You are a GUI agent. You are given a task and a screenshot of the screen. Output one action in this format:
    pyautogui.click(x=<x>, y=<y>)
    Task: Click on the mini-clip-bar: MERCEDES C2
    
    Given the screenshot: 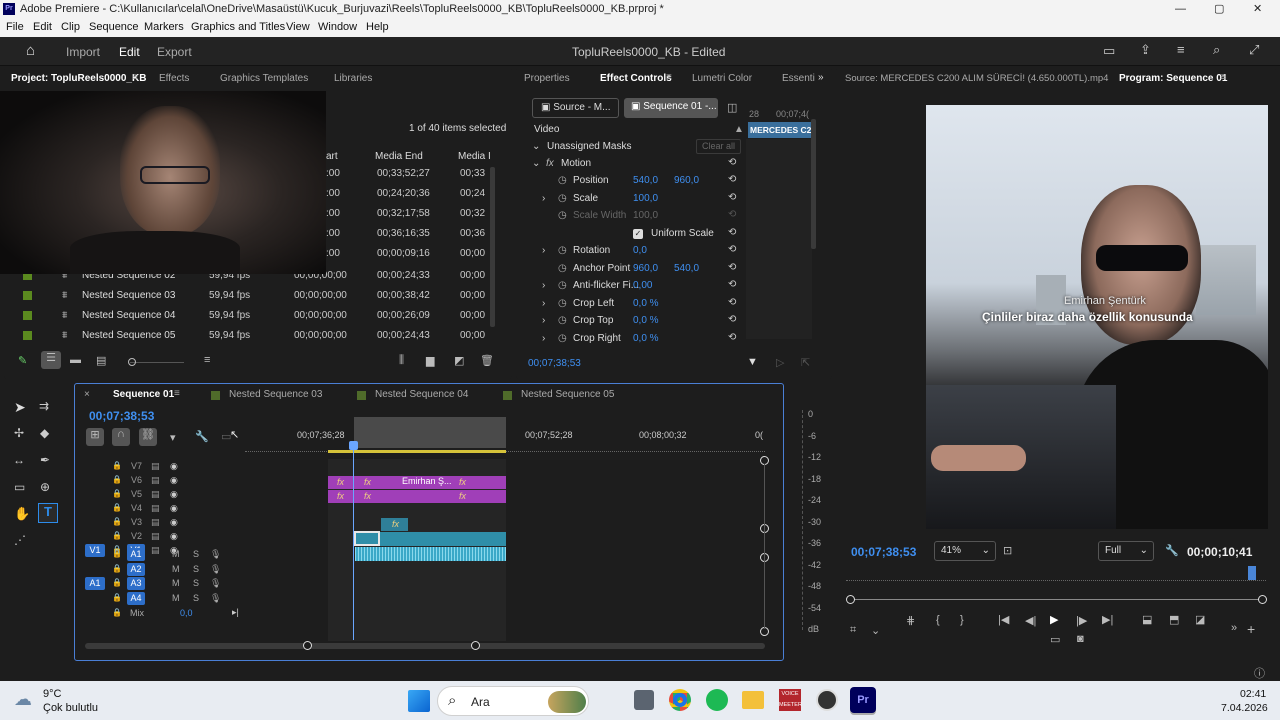 What is the action you would take?
    pyautogui.click(x=780, y=130)
    